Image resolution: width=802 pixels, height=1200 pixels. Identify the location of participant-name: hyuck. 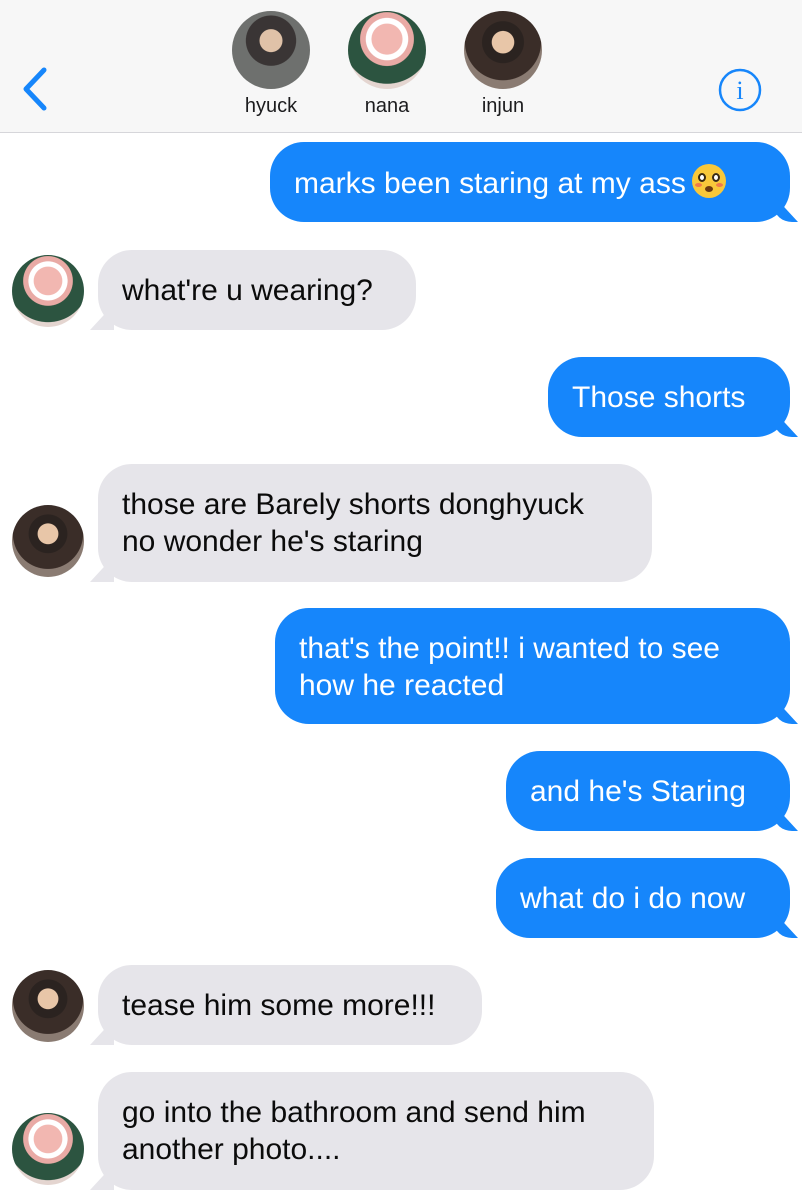
(271, 106).